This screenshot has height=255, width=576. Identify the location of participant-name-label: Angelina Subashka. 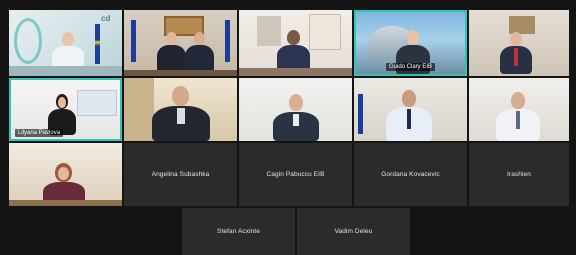
(180, 174).